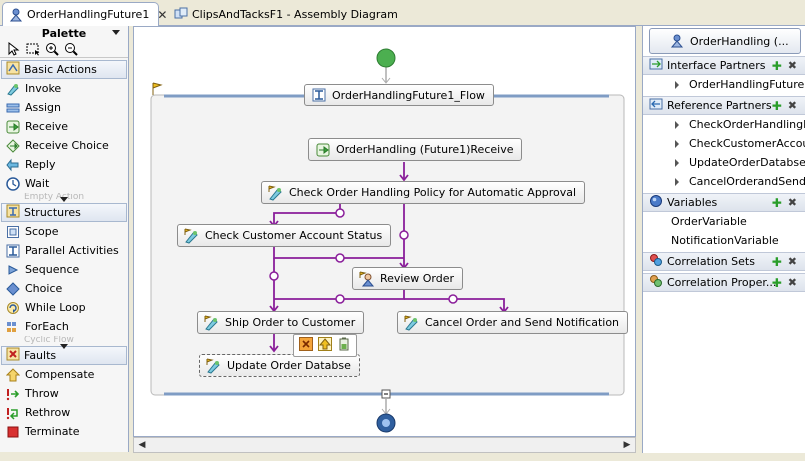 Image resolution: width=805 pixels, height=461 pixels. I want to click on palette-menu-icon, so click(116, 32).